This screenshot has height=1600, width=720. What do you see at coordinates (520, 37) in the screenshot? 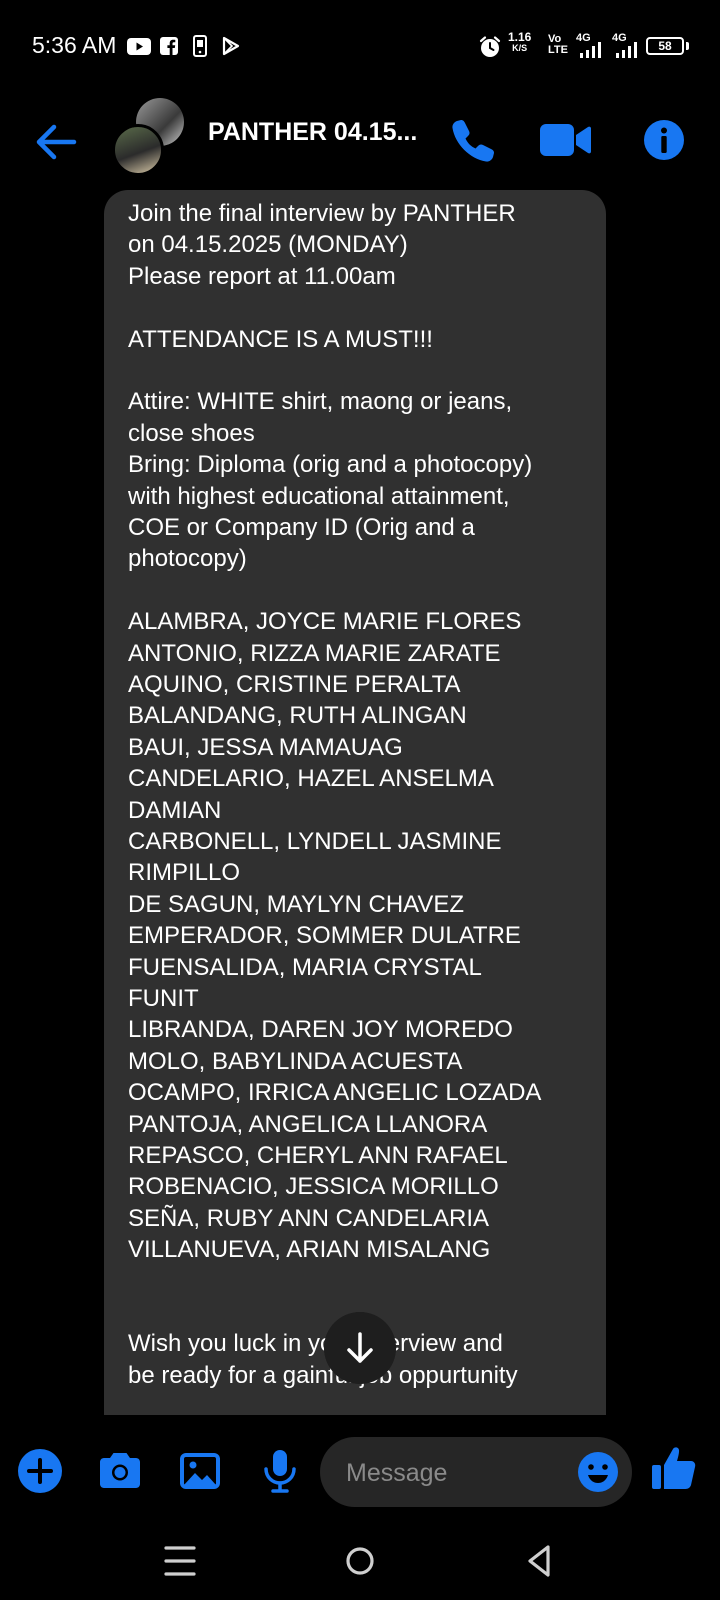
I see `network-speed-value: 1.16` at bounding box center [520, 37].